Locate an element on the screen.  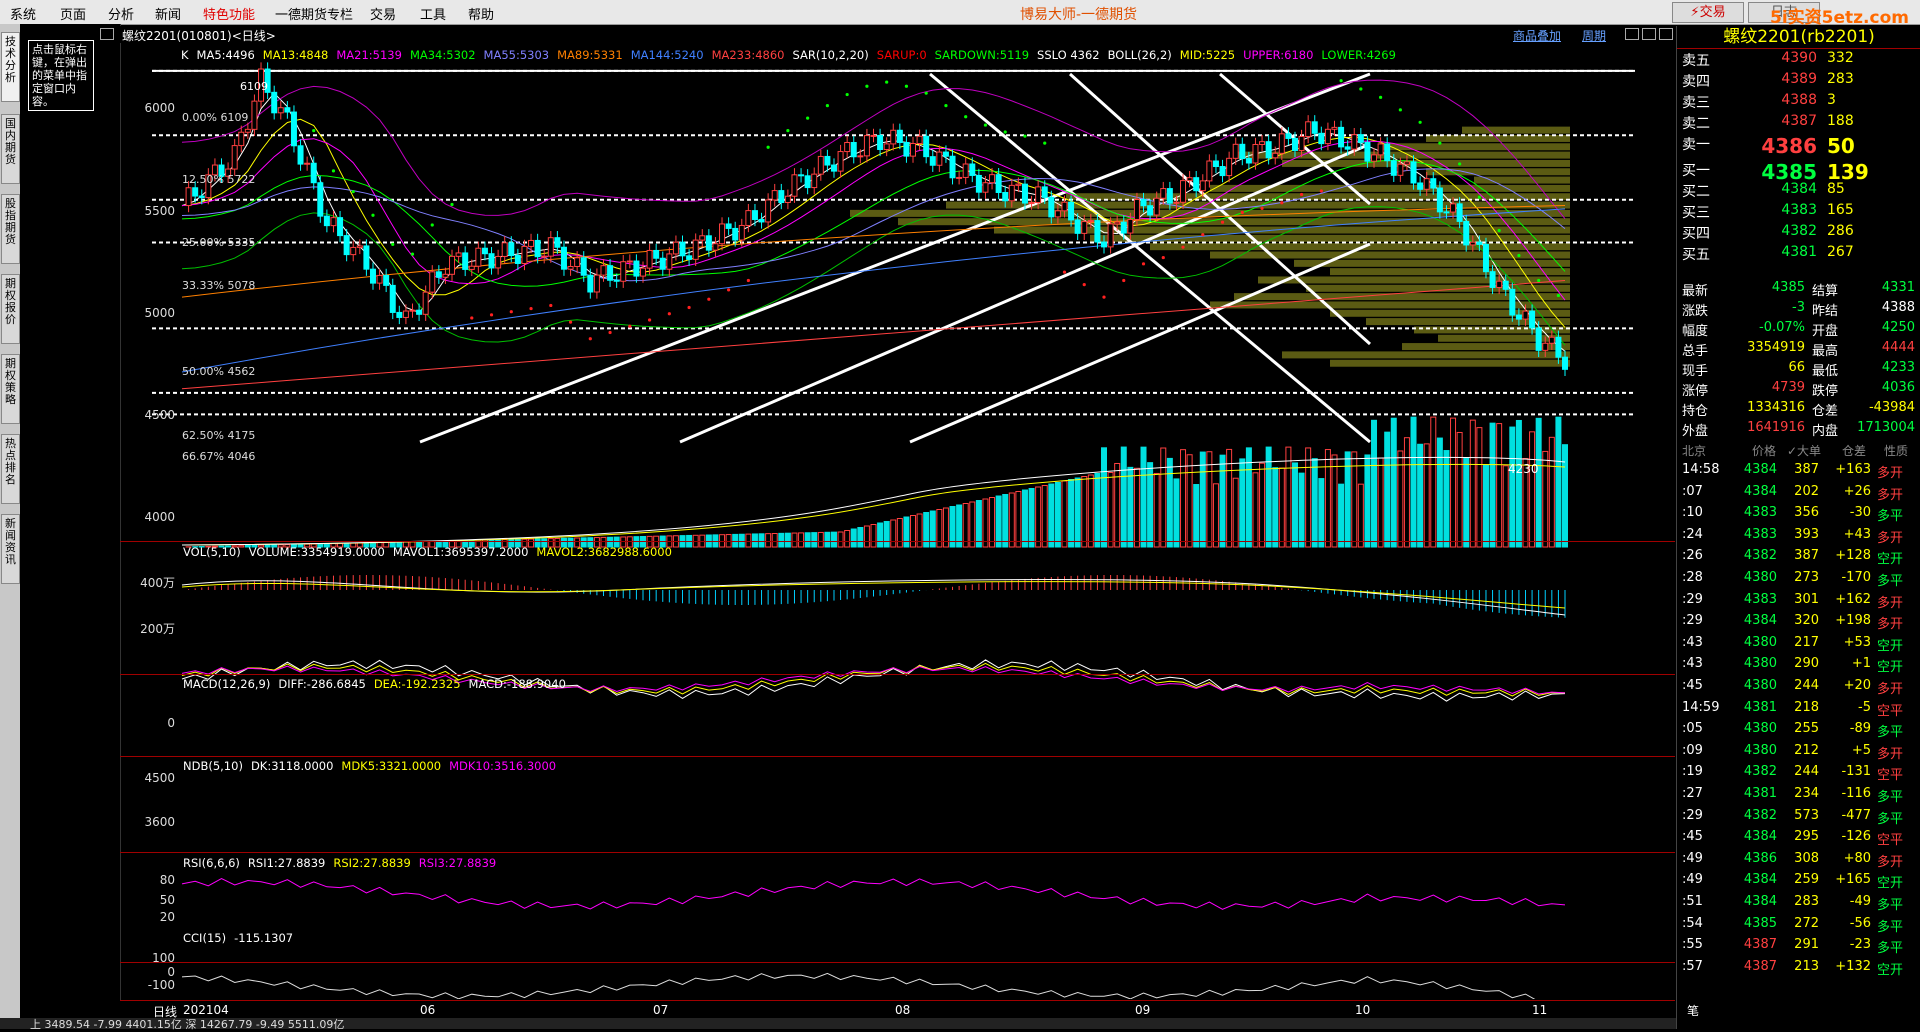
tick-k: 多平 is located at coordinates (1897, 730).